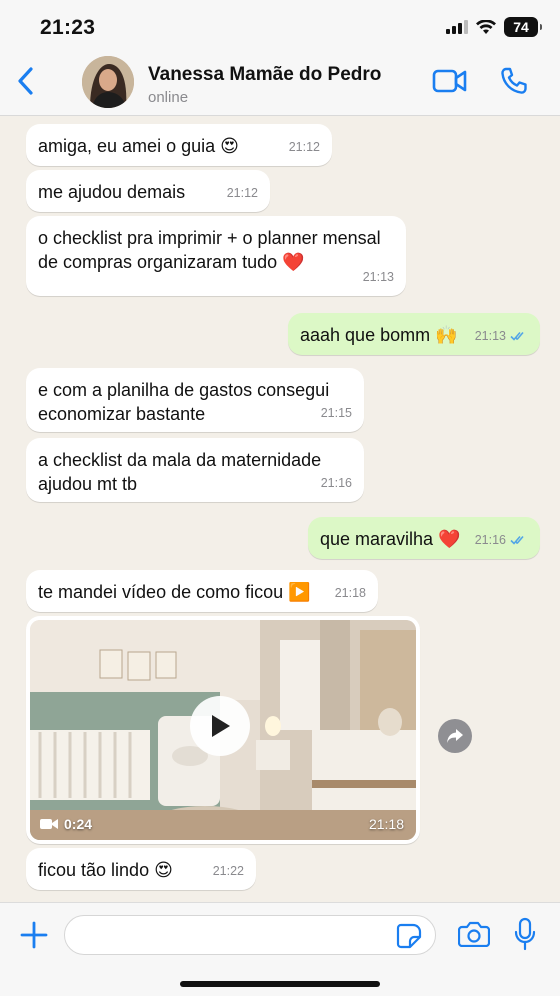 Image resolution: width=560 pixels, height=996 pixels. I want to click on message-text: amiga, eu amei o guia 😍, so click(138, 146).